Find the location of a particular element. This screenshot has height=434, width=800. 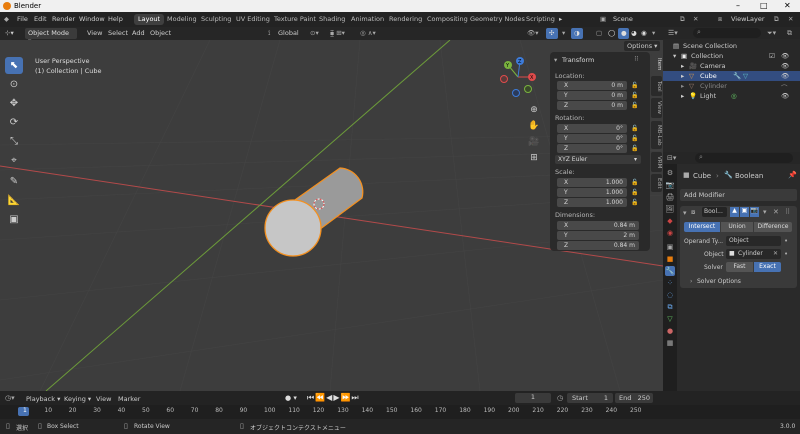

outliner-row-scene-collection: ▤ Scene Collection is located at coordinates (731, 46).